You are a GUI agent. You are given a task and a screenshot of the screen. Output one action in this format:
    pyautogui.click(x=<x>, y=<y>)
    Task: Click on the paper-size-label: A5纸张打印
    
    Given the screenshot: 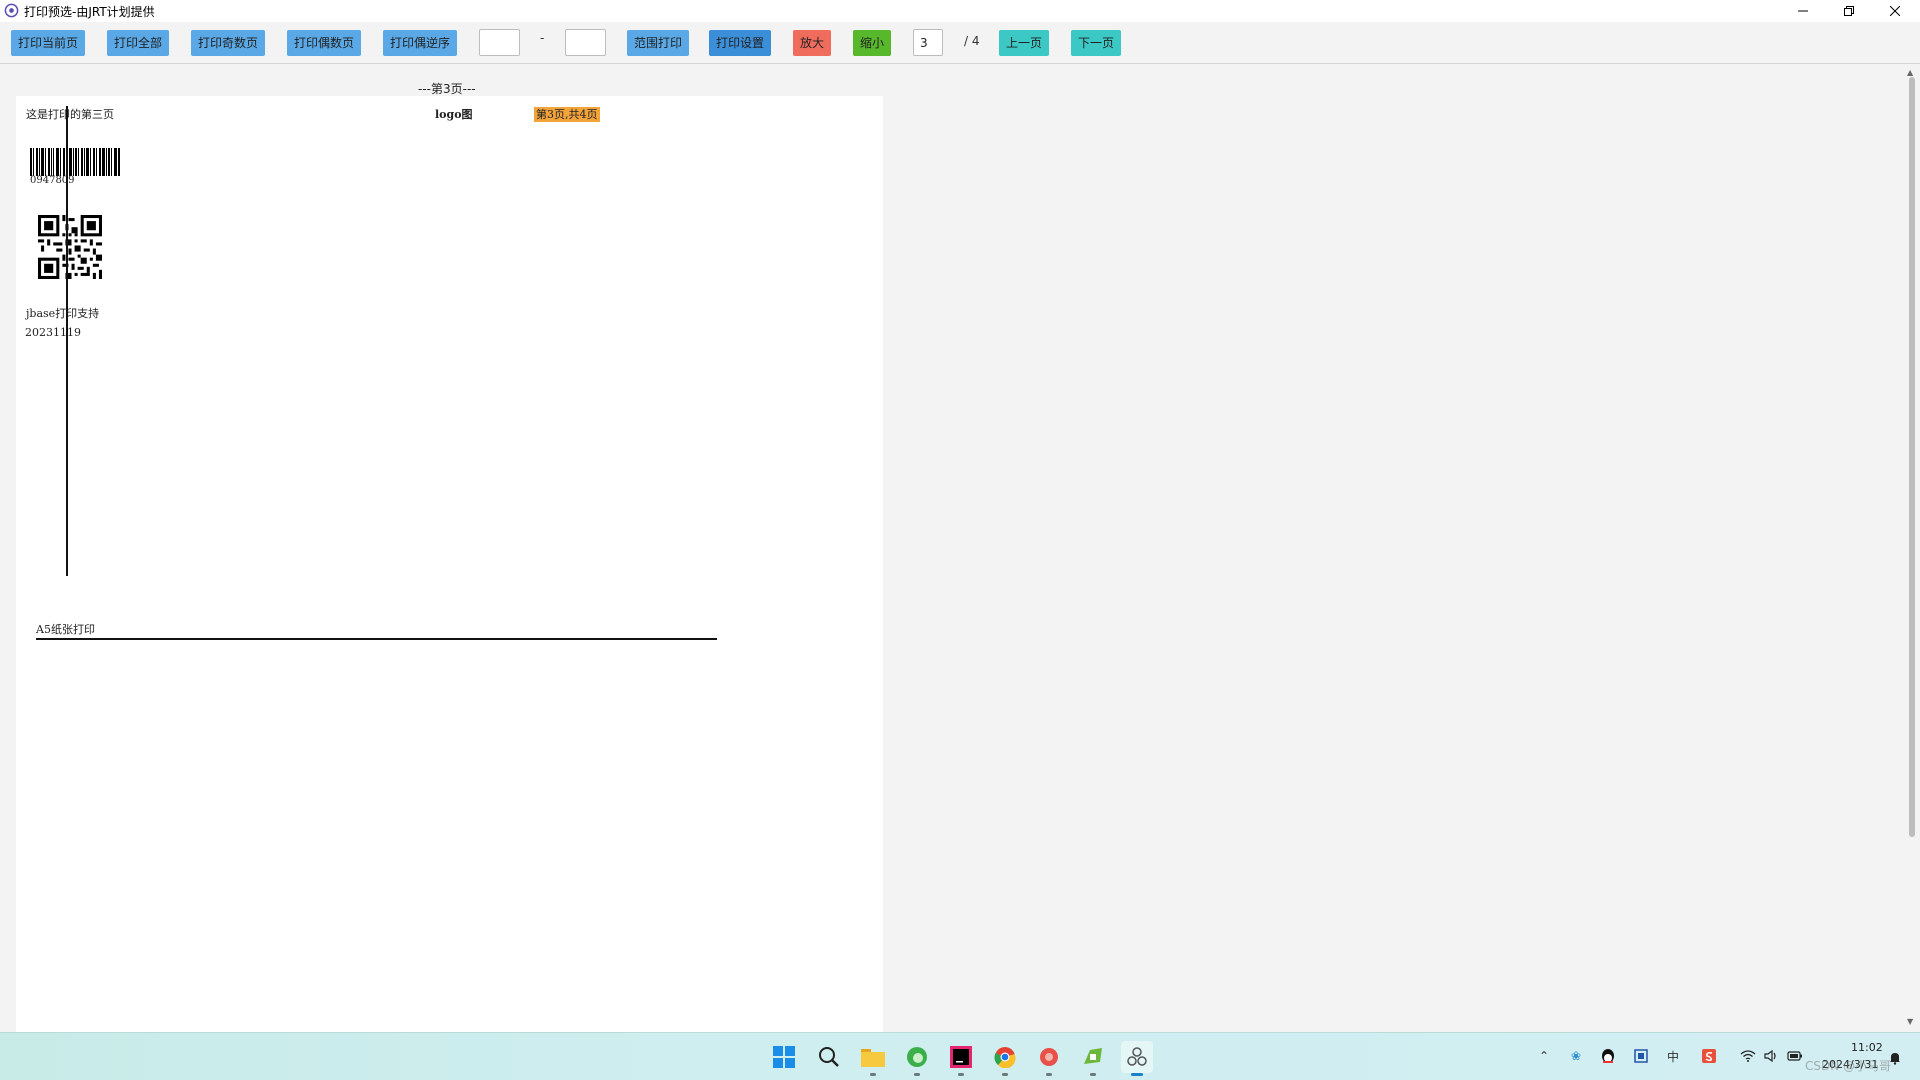 What is the action you would take?
    pyautogui.click(x=65, y=629)
    